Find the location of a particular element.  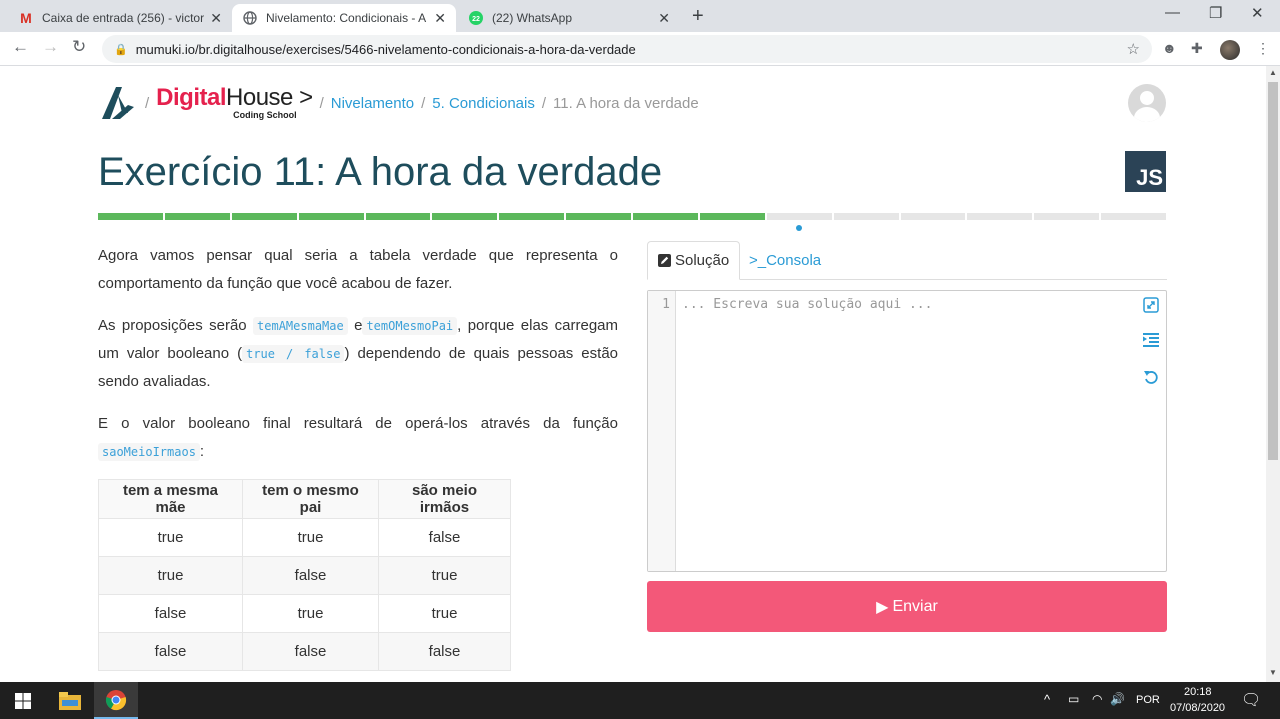

tab-consola-label: >_Consola is located at coordinates (785, 260).